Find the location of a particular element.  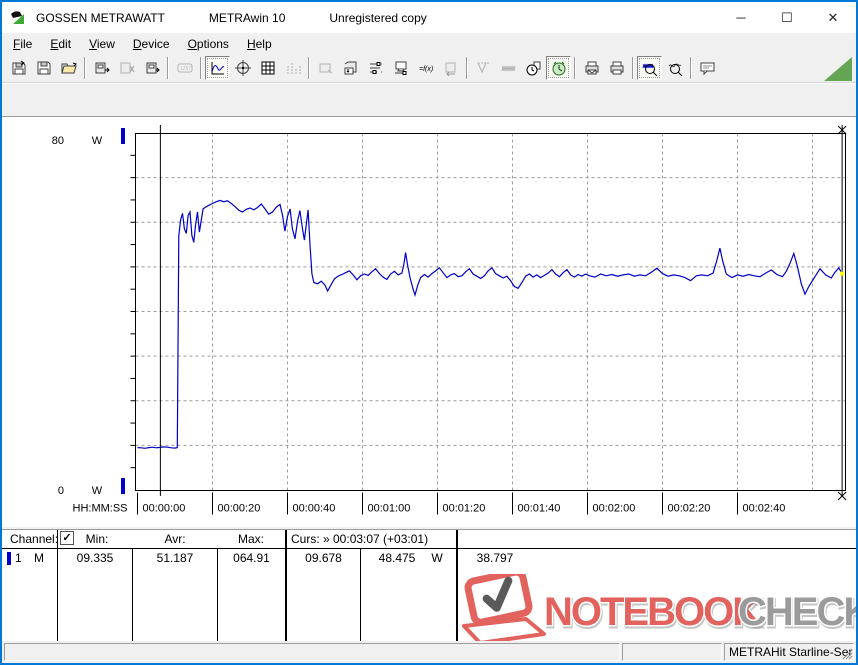

device-save-icon is located at coordinates (350, 68).